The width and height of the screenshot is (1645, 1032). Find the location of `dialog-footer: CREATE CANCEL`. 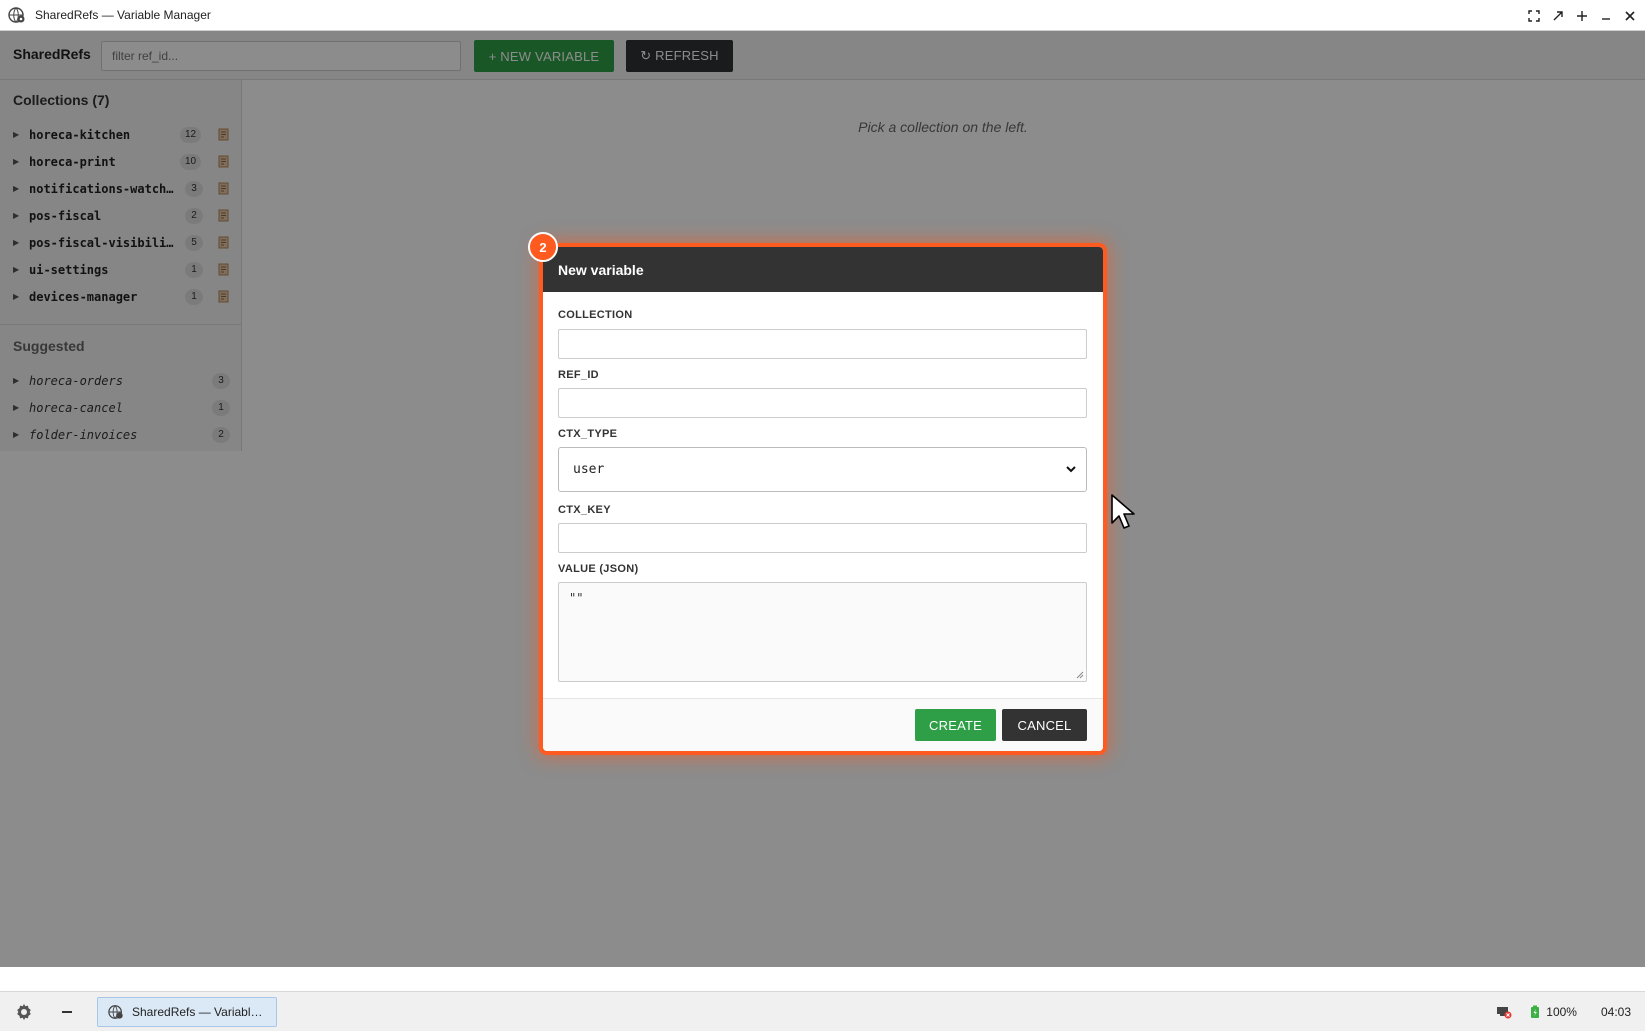

dialog-footer: CREATE CANCEL is located at coordinates (823, 724).